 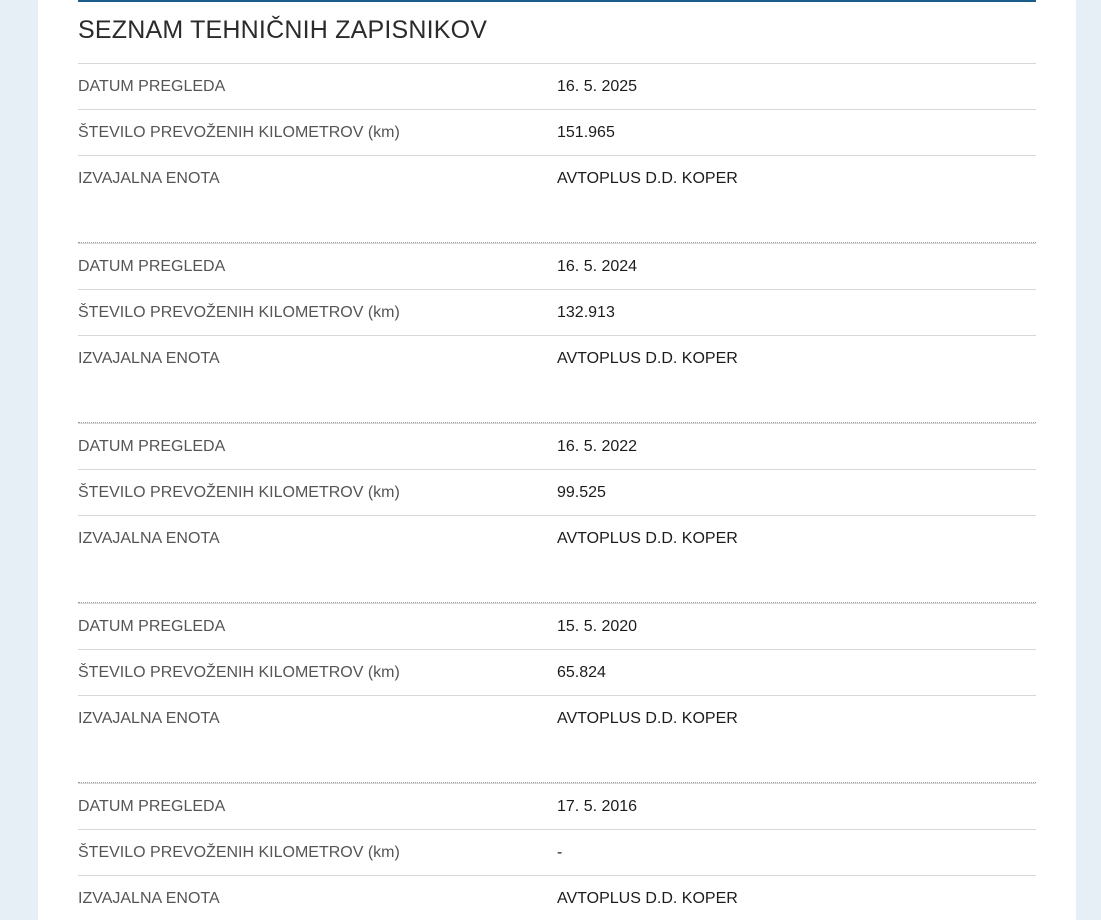 What do you see at coordinates (581, 672) in the screenshot?
I see `km-value: 65.824` at bounding box center [581, 672].